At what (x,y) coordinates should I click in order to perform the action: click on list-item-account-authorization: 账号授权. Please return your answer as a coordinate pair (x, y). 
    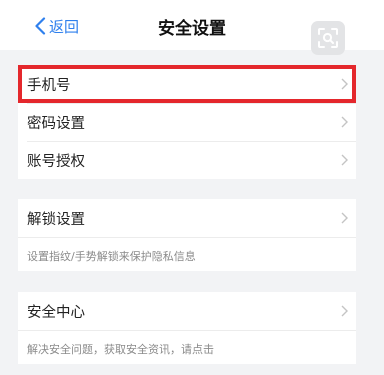
    Looking at the image, I should click on (187, 160).